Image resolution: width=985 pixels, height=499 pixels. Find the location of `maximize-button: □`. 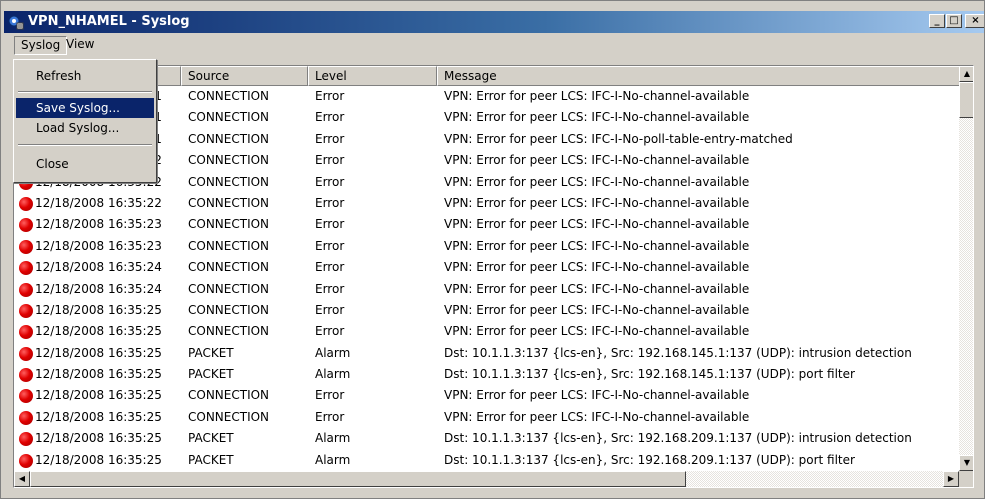

maximize-button: □ is located at coordinates (954, 21).